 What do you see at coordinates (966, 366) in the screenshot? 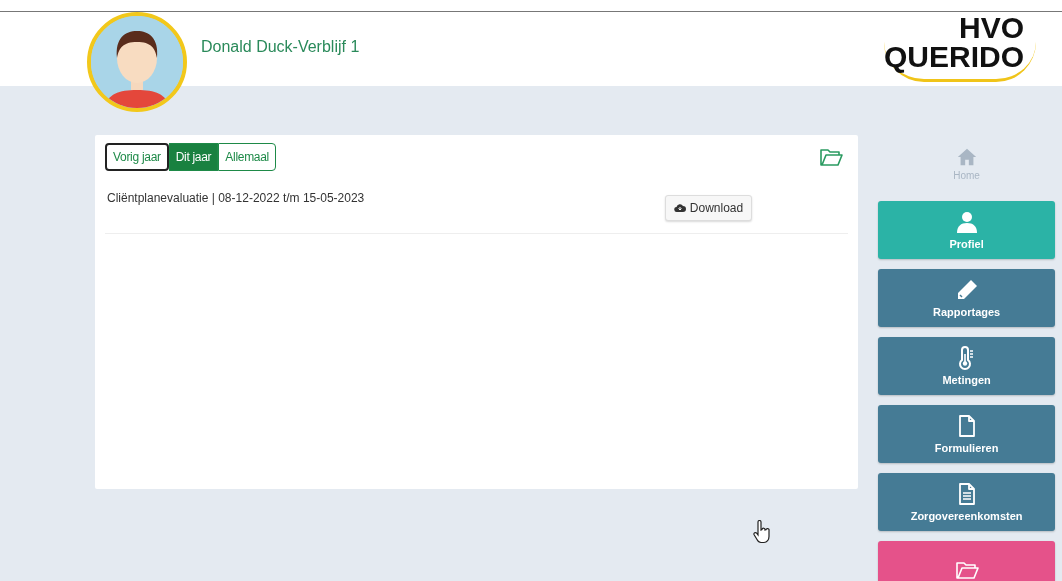
I see `nav-tile: Metingen` at bounding box center [966, 366].